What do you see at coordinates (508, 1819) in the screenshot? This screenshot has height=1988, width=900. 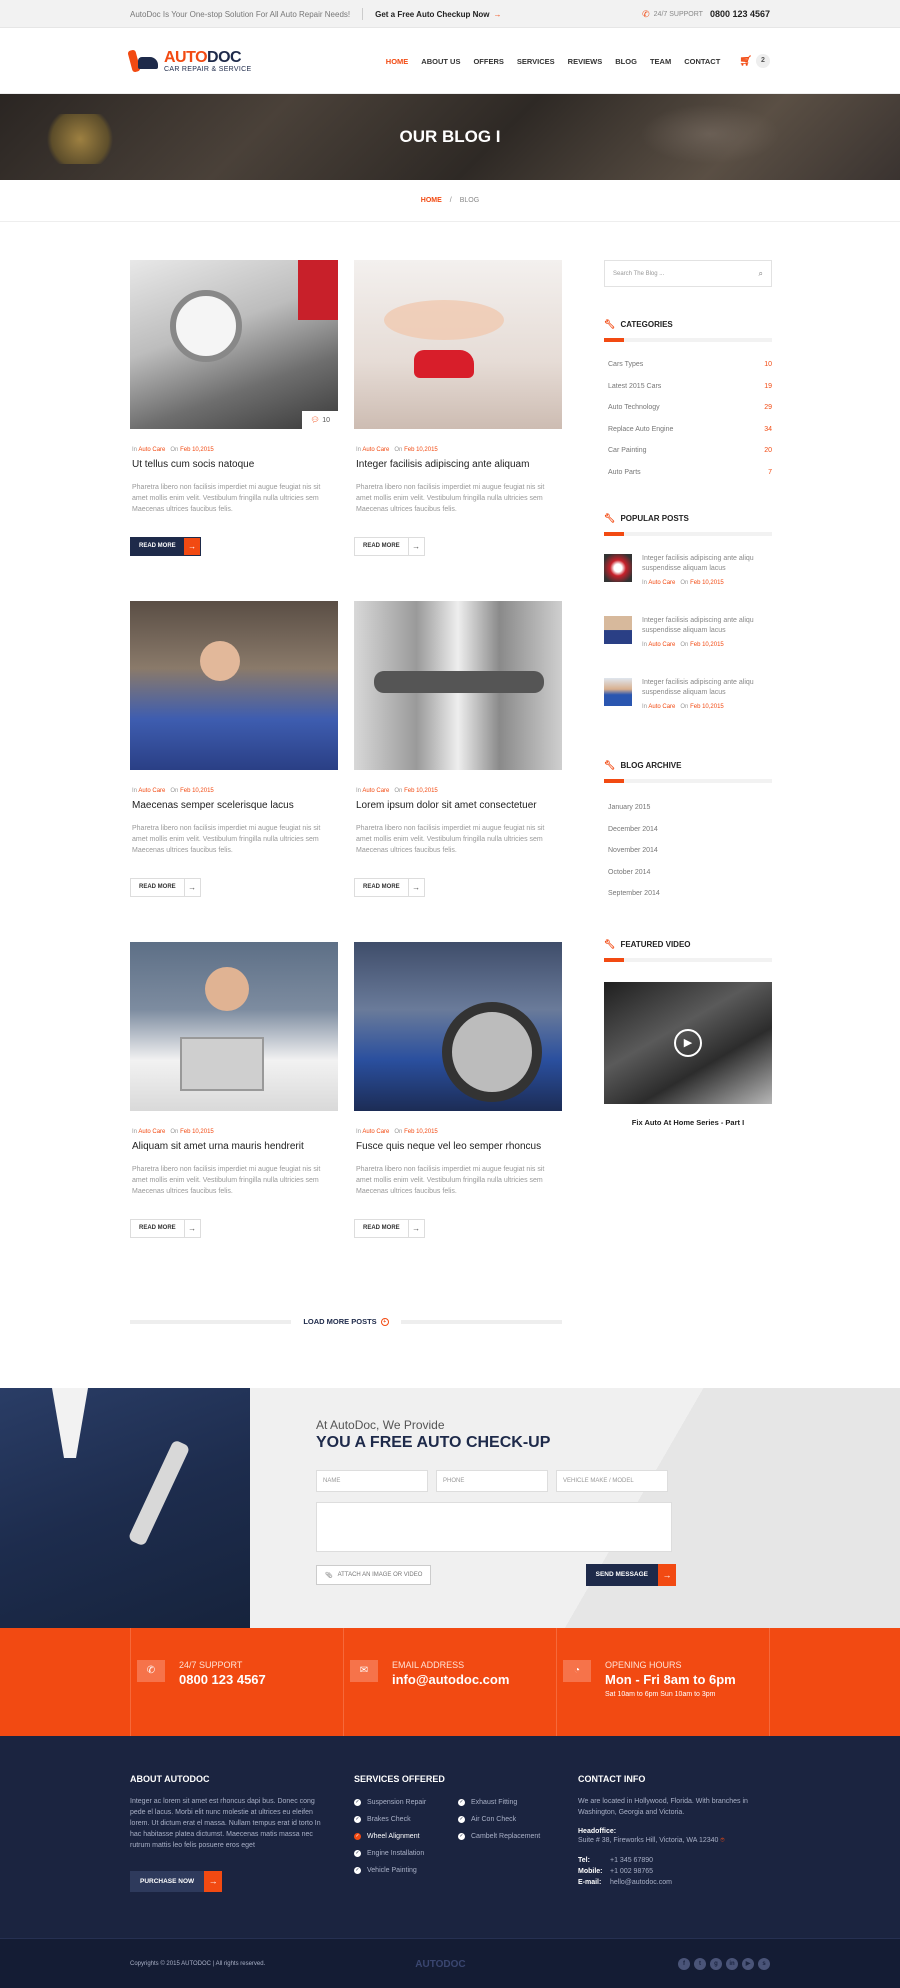 I see `service-item: ✓ Air Con Check` at bounding box center [508, 1819].